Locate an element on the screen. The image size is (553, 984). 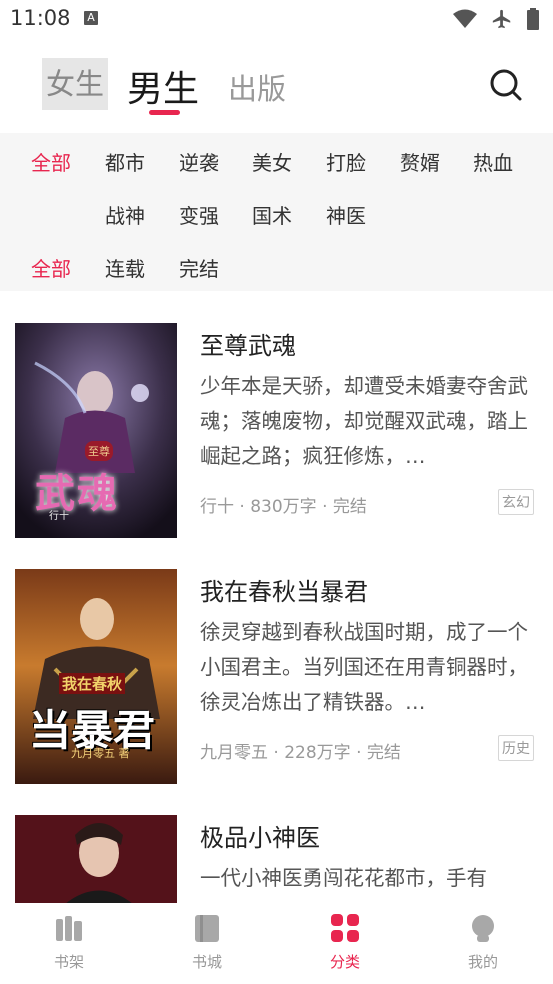
book-cover: 我在春秋 当暴君 九月零五 著 is located at coordinates (96, 676).